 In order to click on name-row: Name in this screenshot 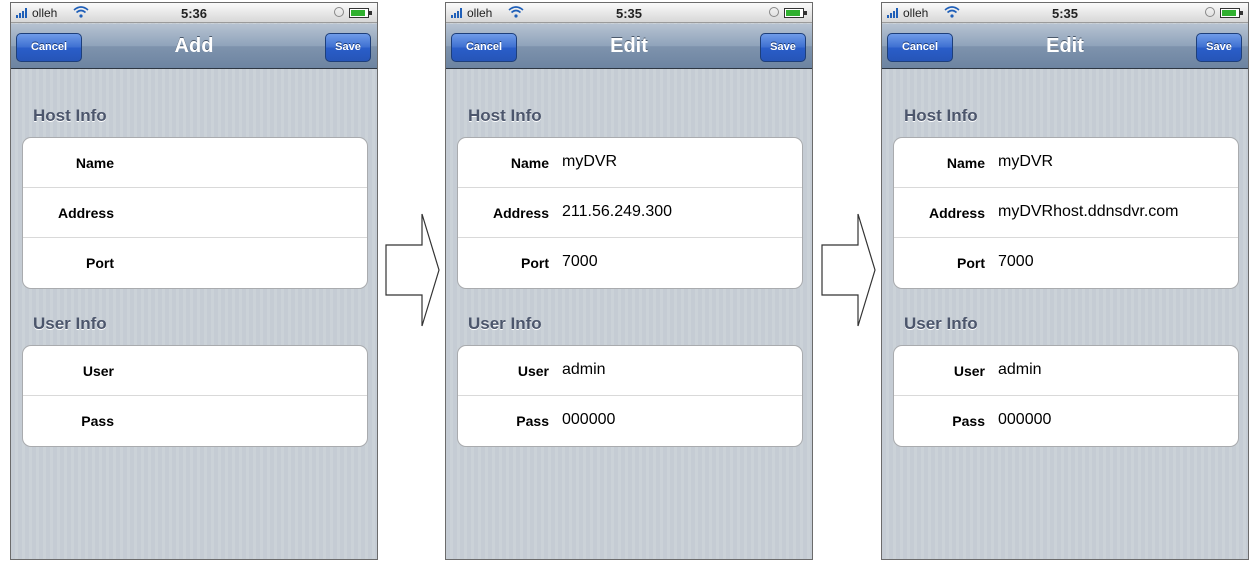, I will do `click(195, 163)`.